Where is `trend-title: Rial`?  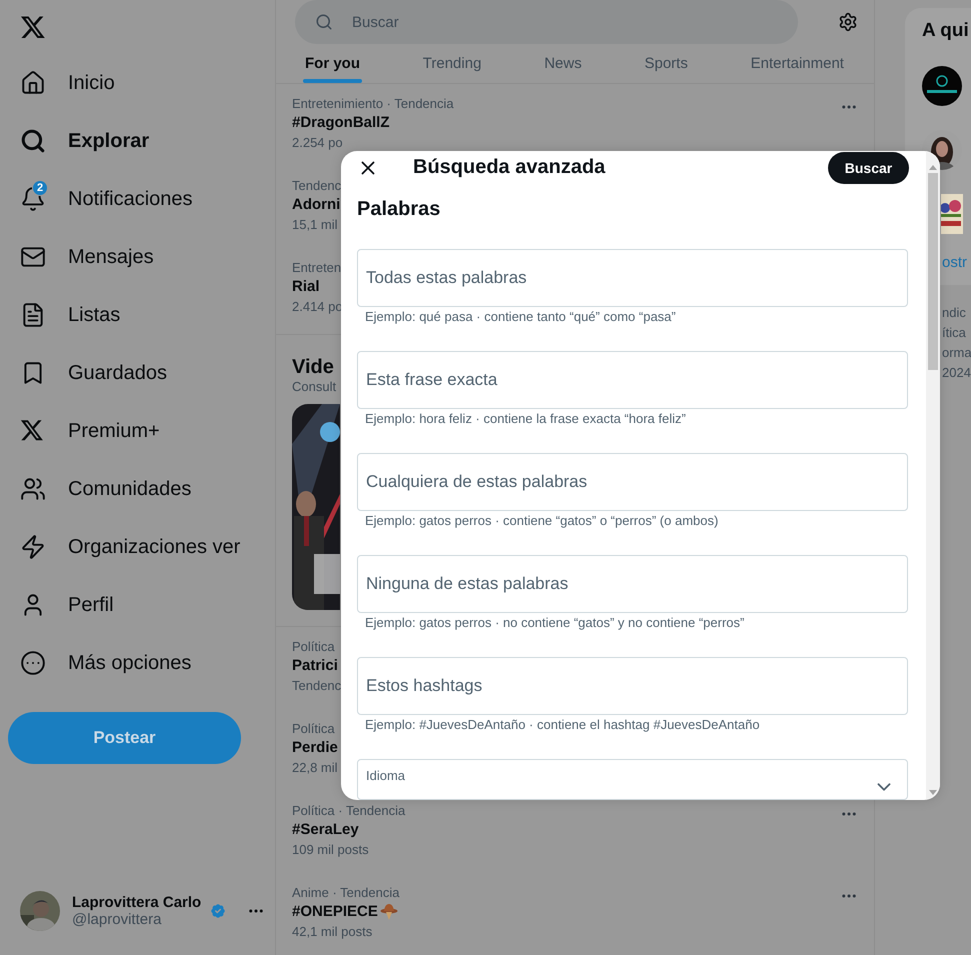 trend-title: Rial is located at coordinates (306, 287).